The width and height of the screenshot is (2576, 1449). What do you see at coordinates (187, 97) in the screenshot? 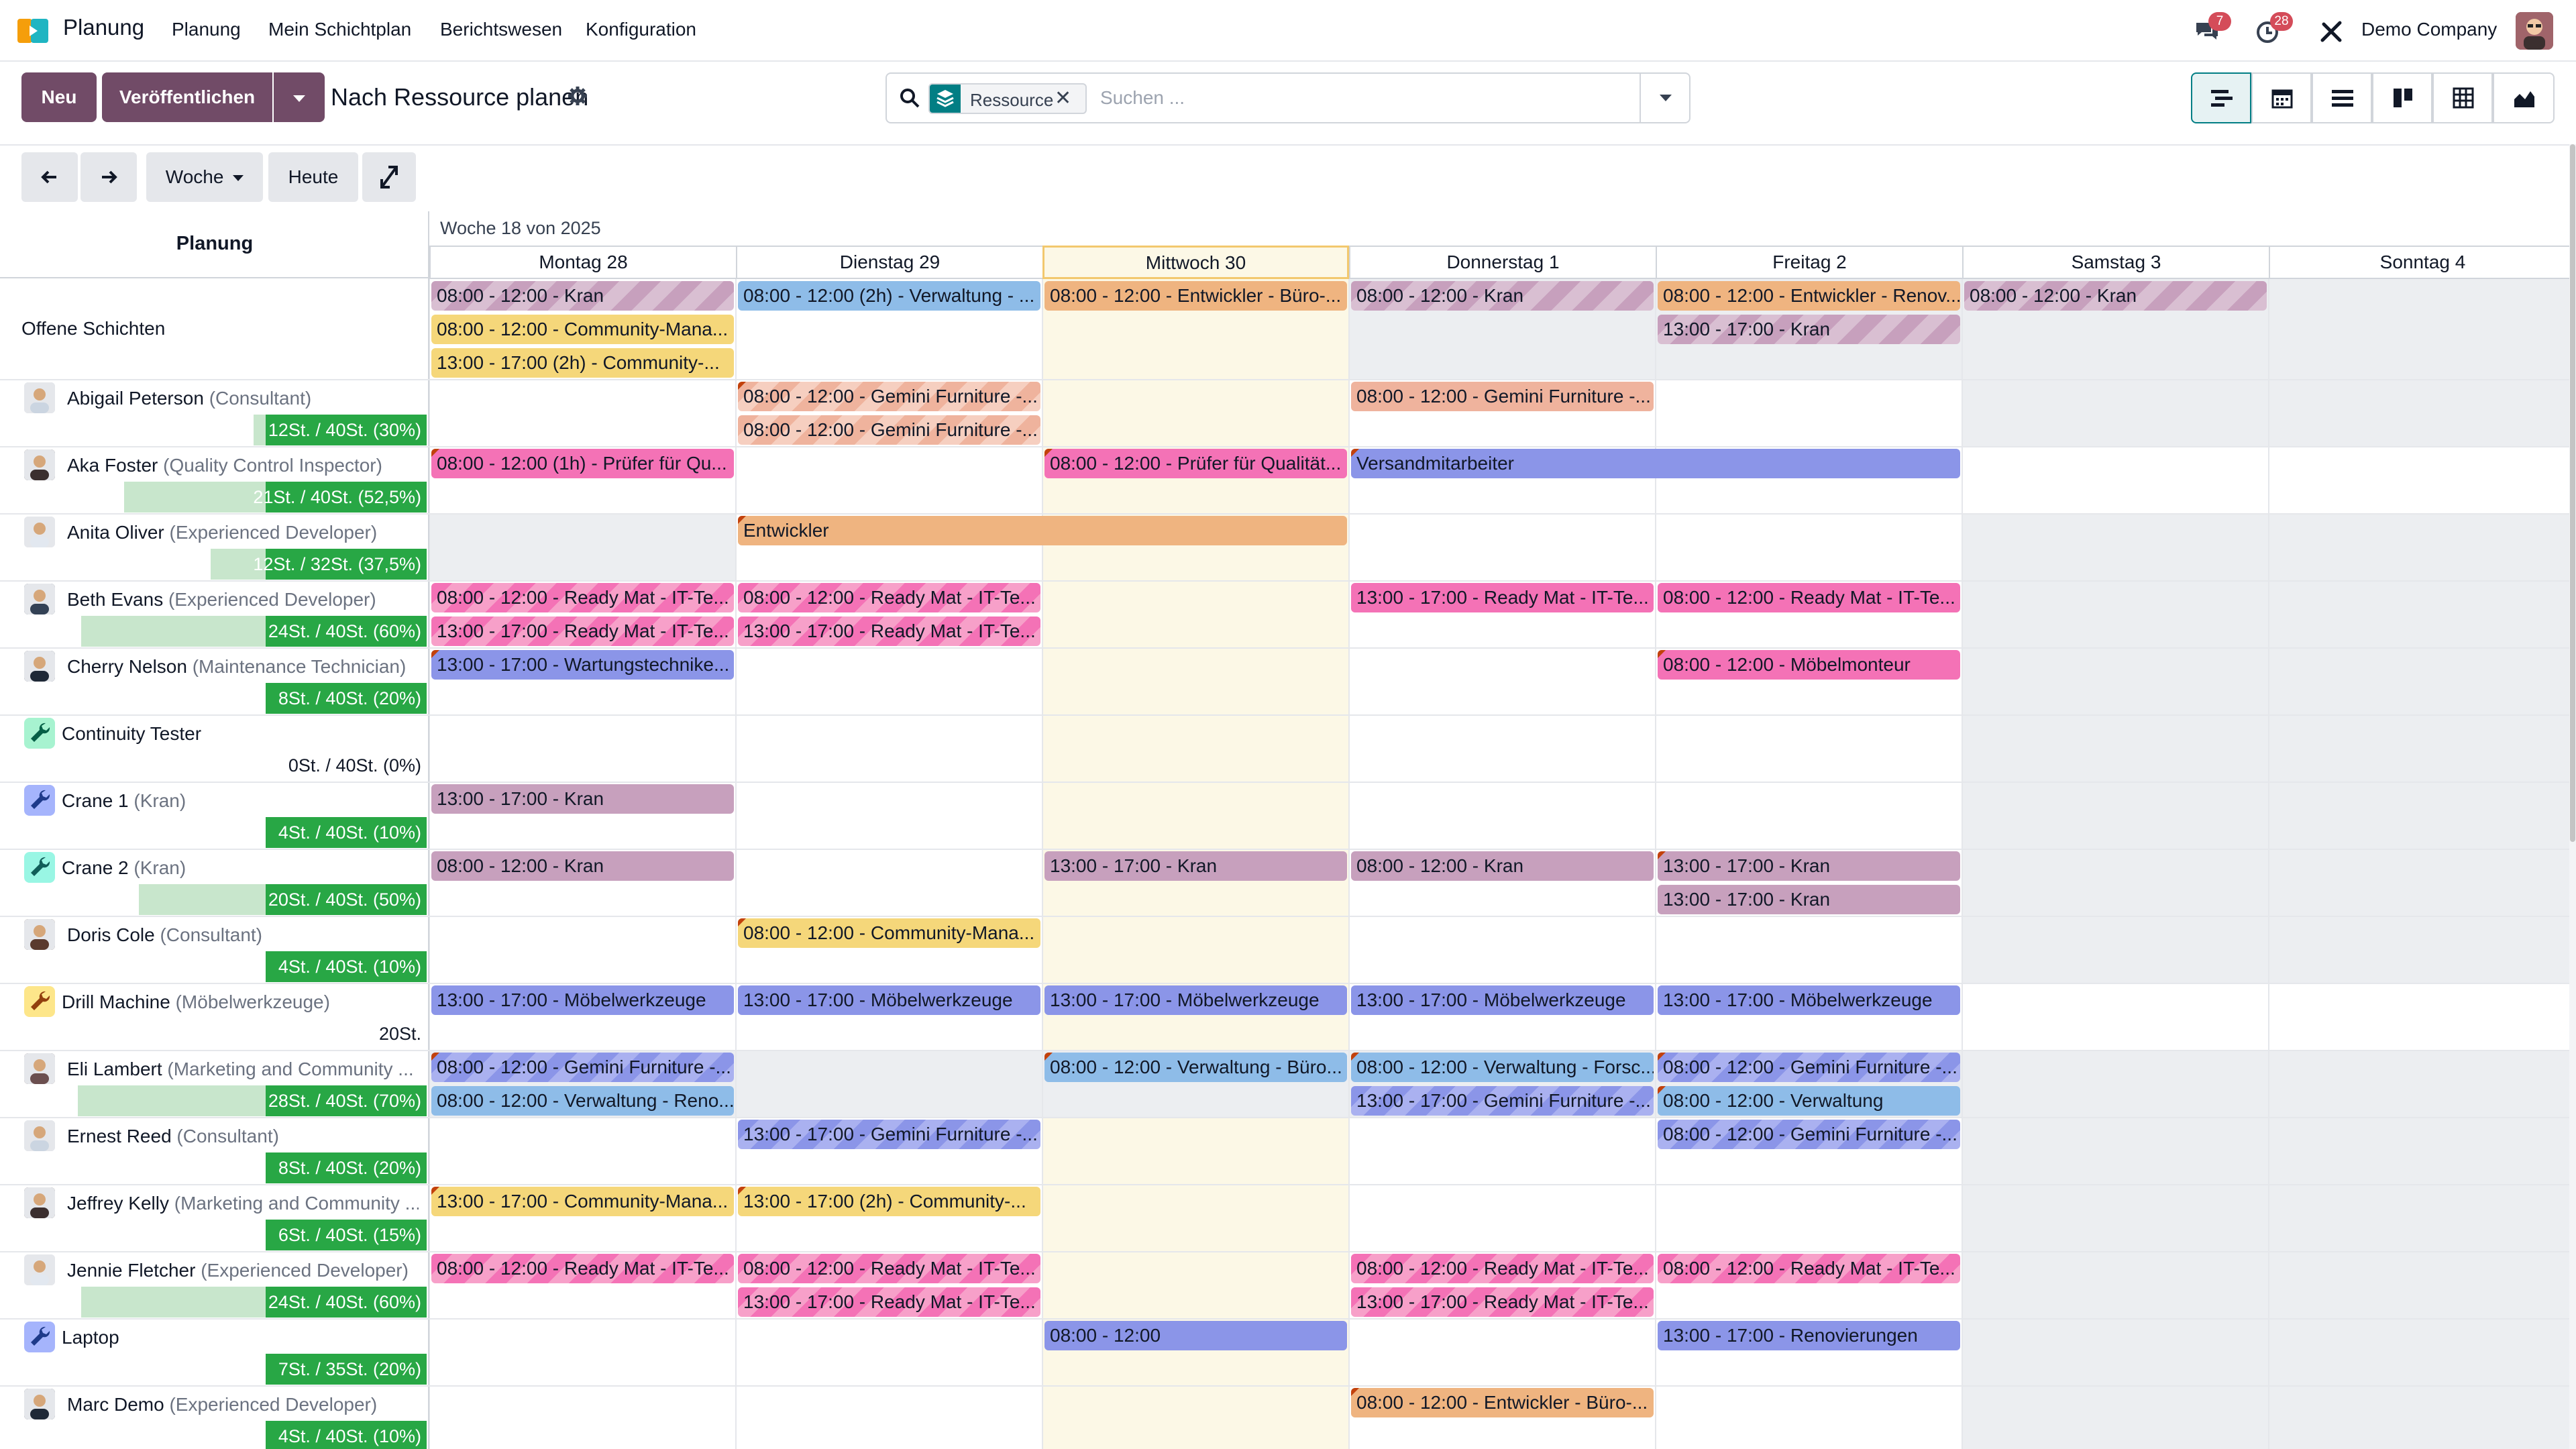
I see `publish-button: Veröffentlichen` at bounding box center [187, 97].